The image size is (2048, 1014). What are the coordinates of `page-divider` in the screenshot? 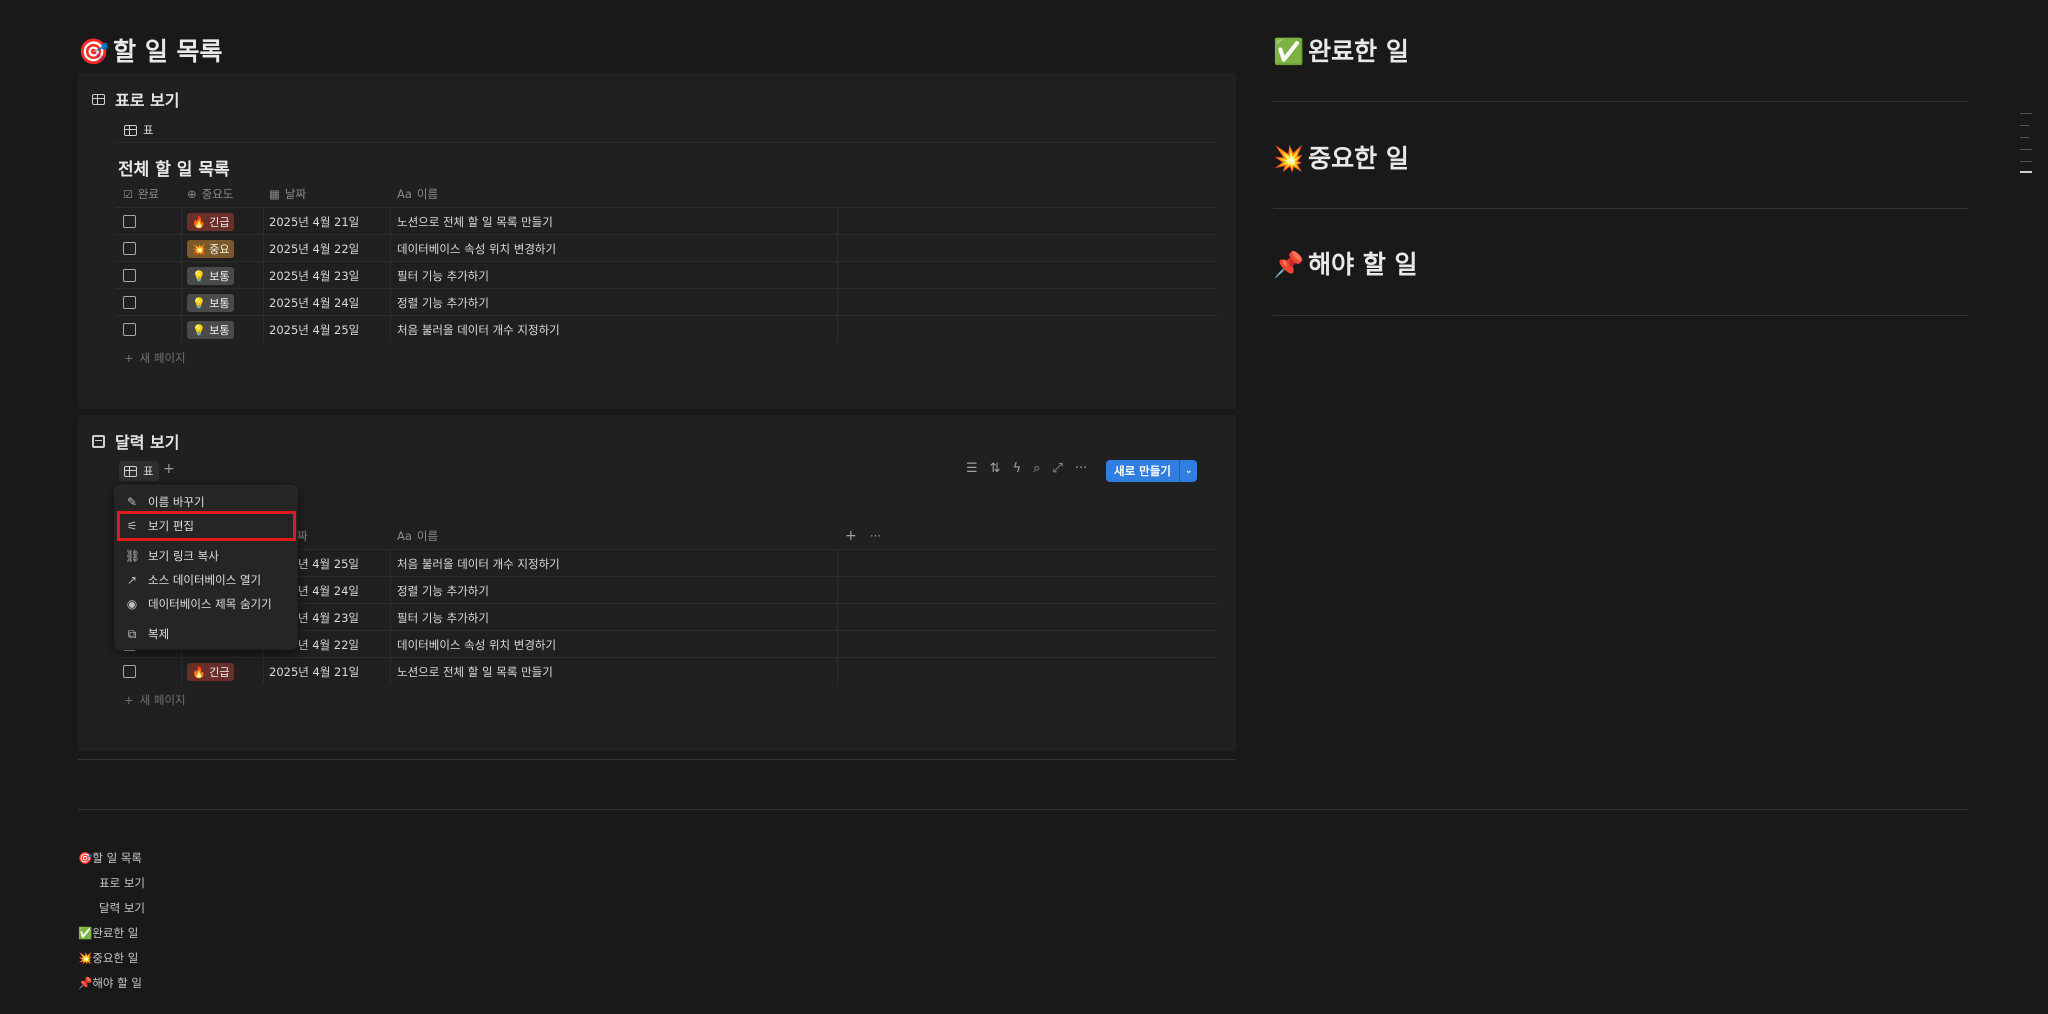 It's located at (1023, 809).